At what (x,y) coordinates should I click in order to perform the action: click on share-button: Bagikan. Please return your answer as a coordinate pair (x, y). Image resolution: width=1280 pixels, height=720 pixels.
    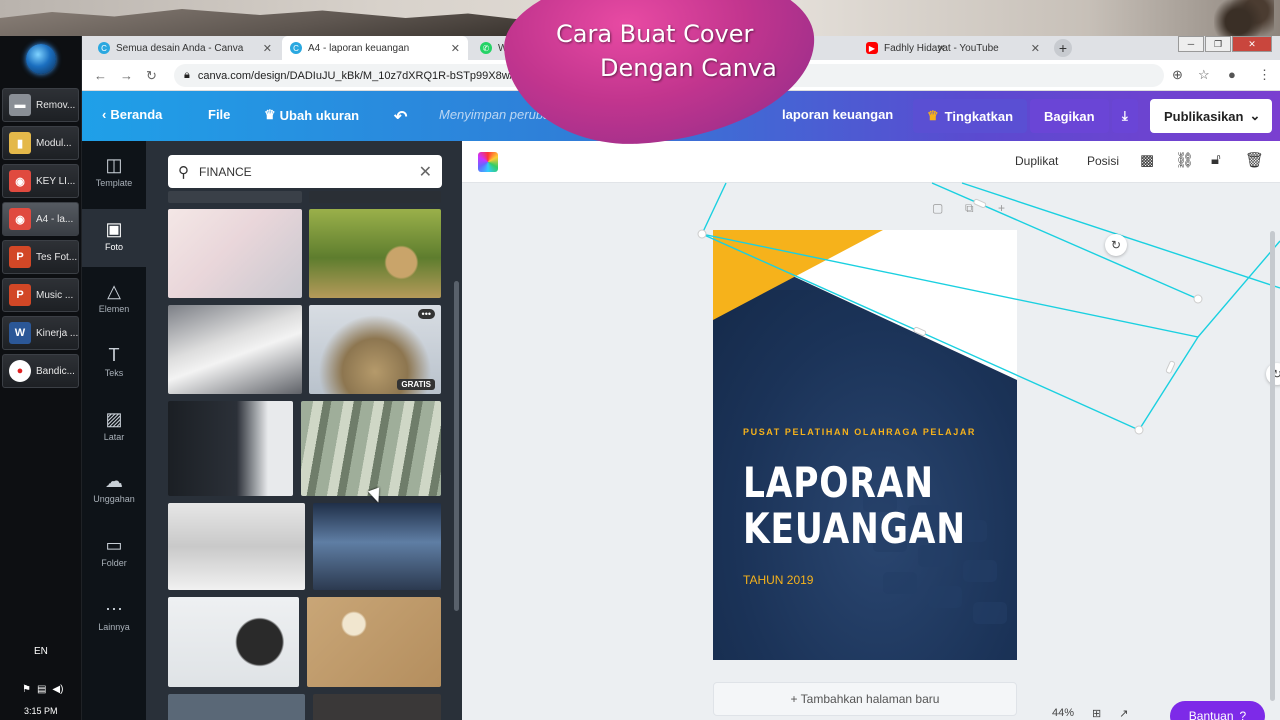
    Looking at the image, I should click on (1069, 116).